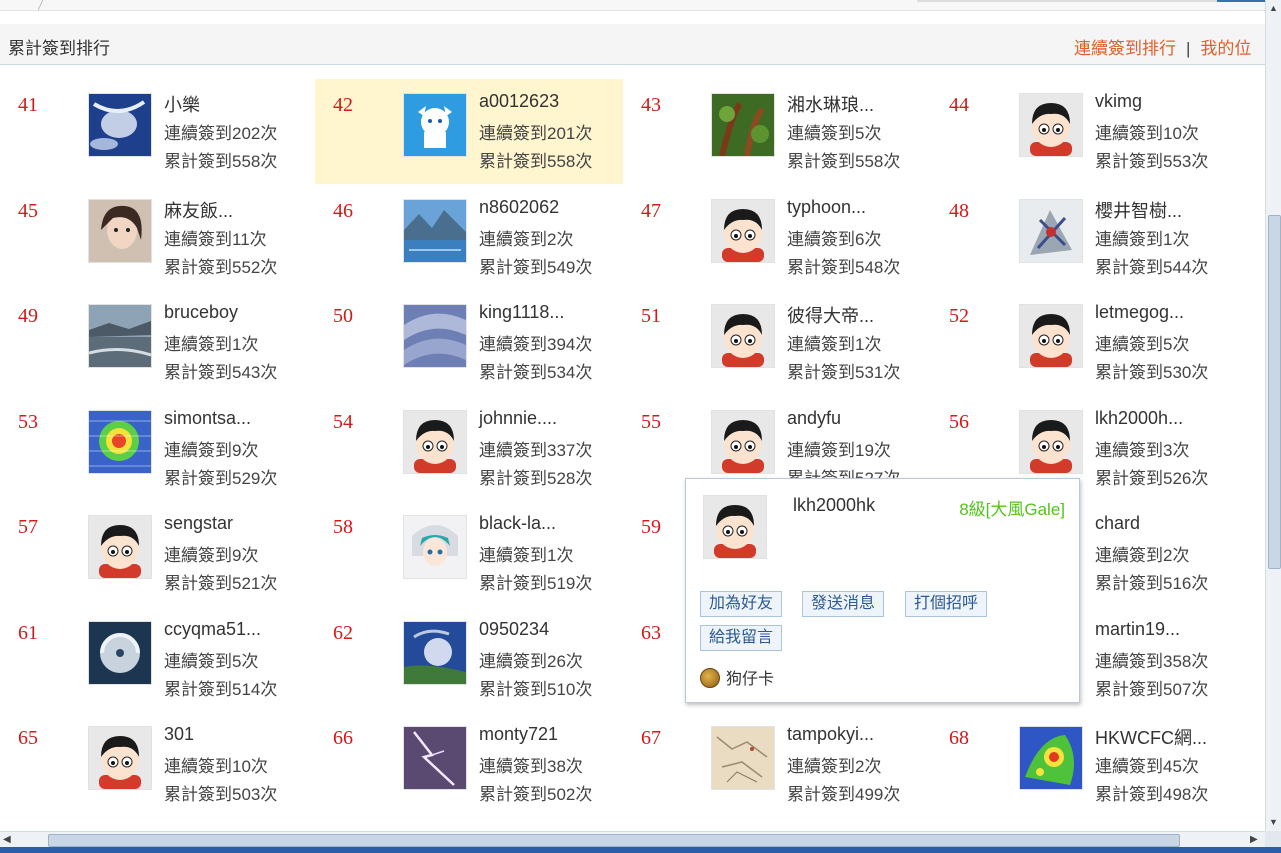  I want to click on consecutive-ranking-link: 連續簽到排行, so click(1125, 48).